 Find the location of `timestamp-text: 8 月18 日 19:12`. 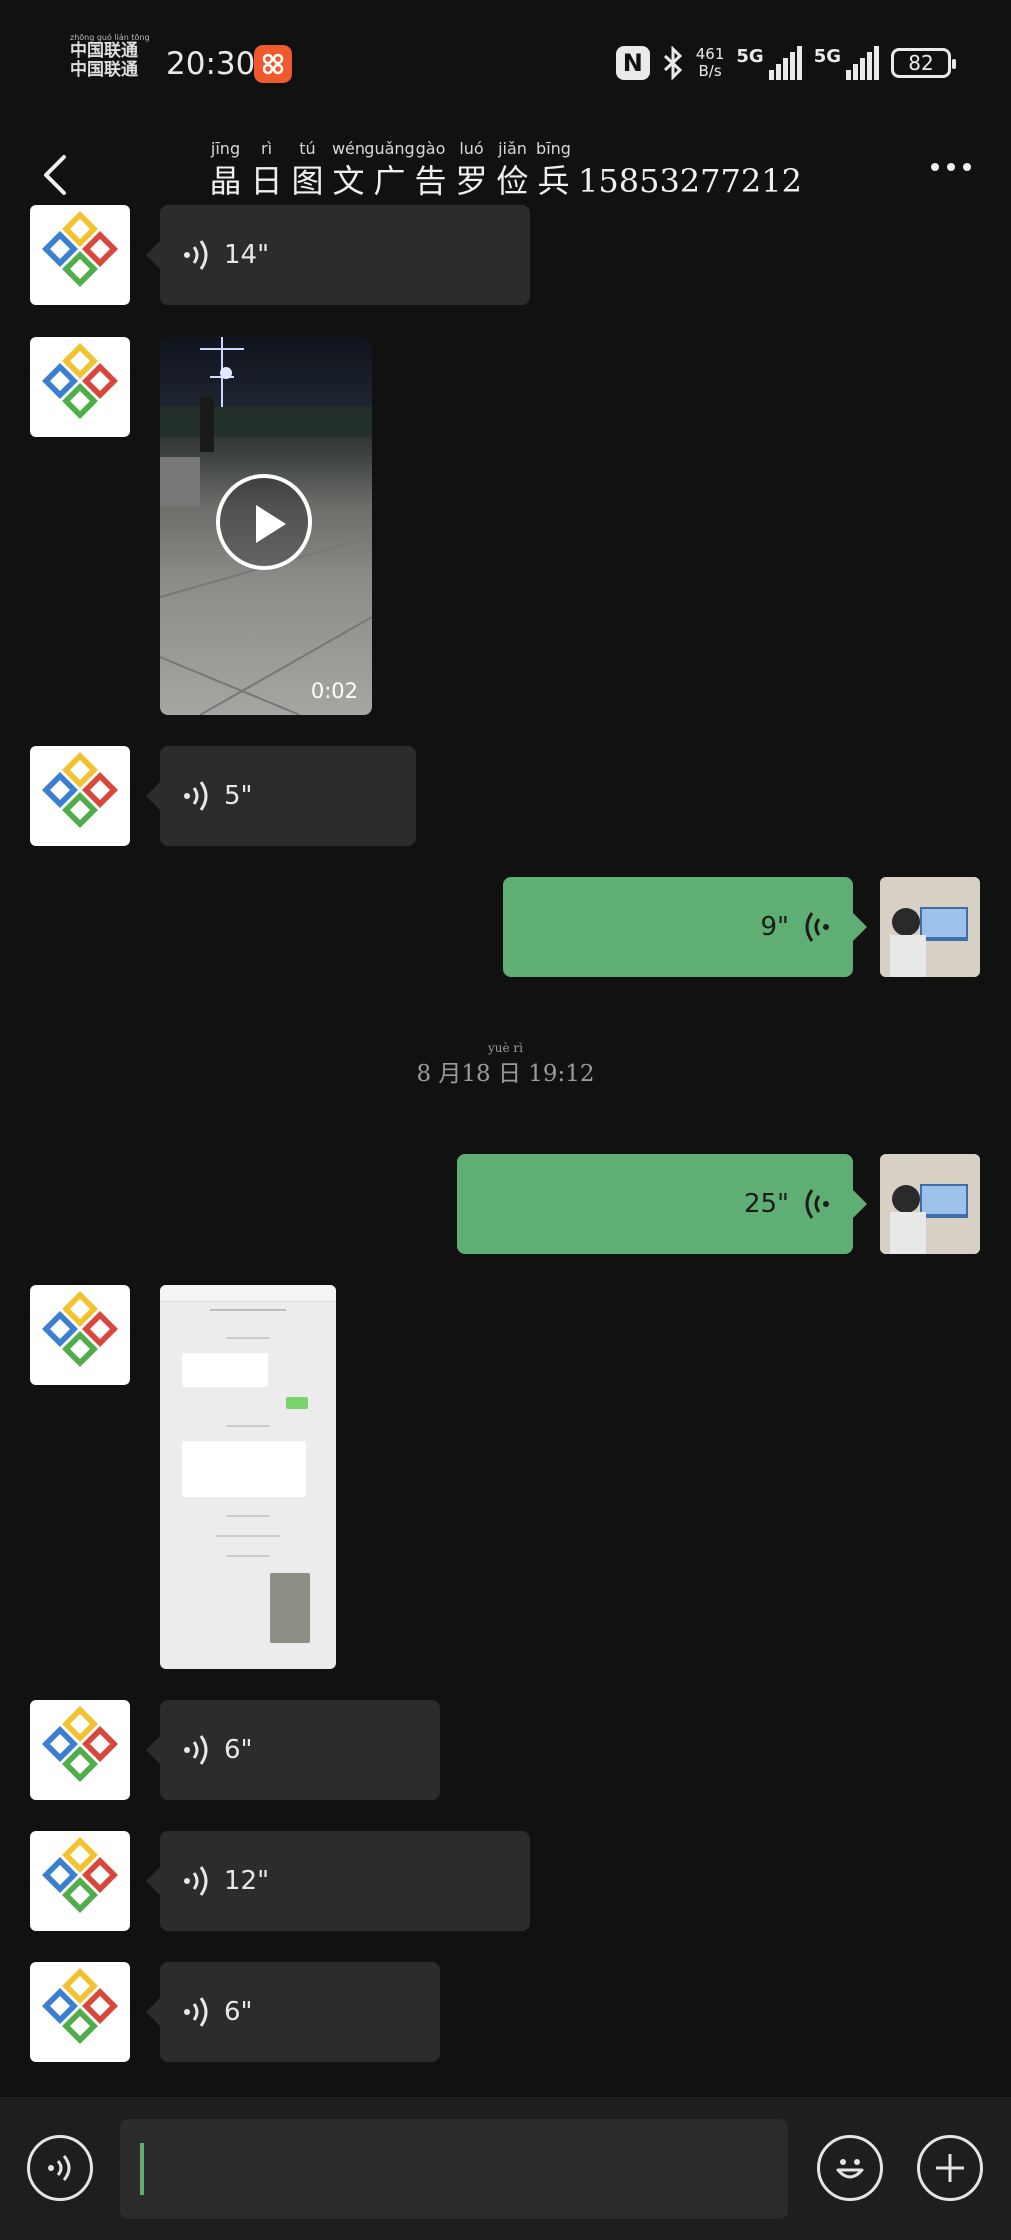

timestamp-text: 8 月18 日 19:12 is located at coordinates (505, 1074).